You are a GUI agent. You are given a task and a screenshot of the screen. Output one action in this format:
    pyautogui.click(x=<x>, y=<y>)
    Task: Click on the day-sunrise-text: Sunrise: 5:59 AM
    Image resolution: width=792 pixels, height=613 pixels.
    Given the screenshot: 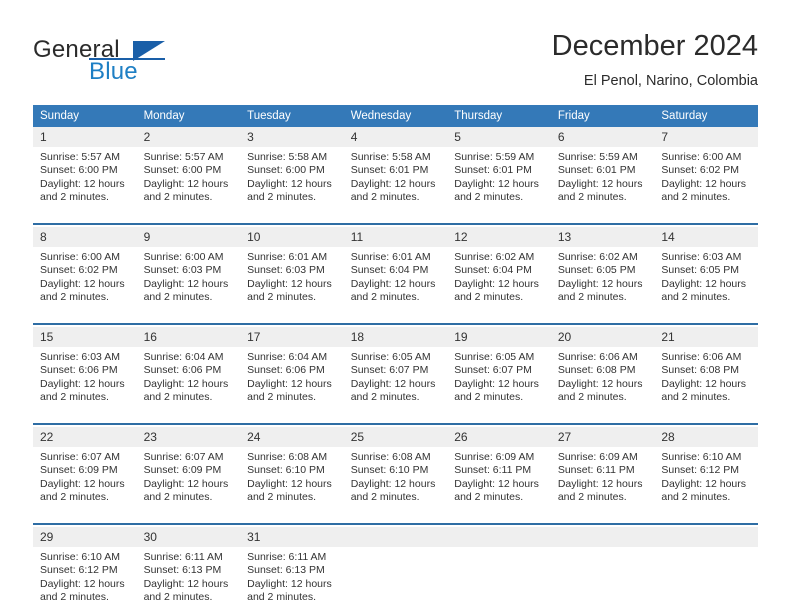 What is the action you would take?
    pyautogui.click(x=597, y=157)
    